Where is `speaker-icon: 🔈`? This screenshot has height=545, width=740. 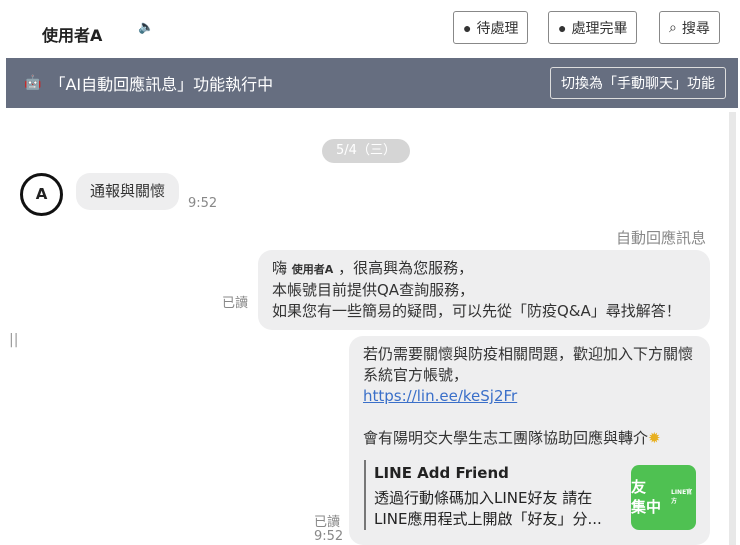 speaker-icon: 🔈 is located at coordinates (146, 27).